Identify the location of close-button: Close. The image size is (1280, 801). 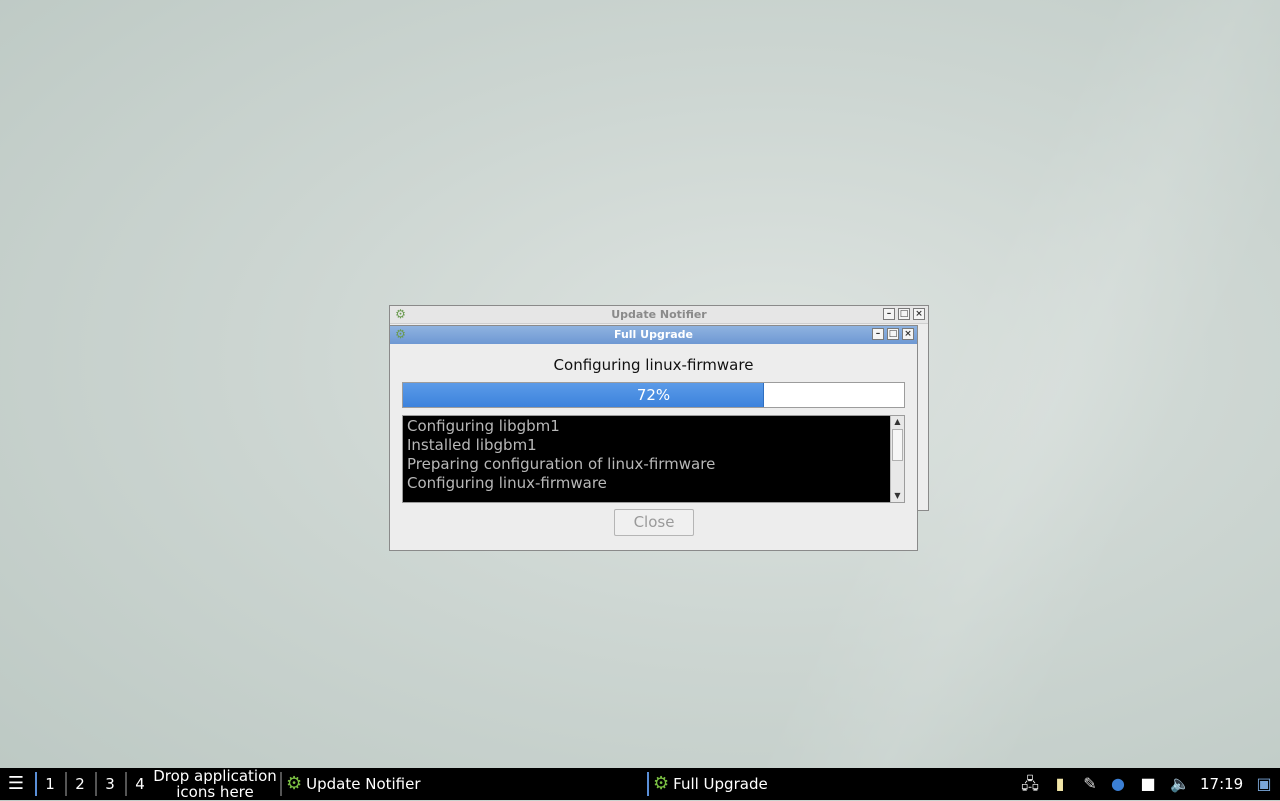
(654, 522).